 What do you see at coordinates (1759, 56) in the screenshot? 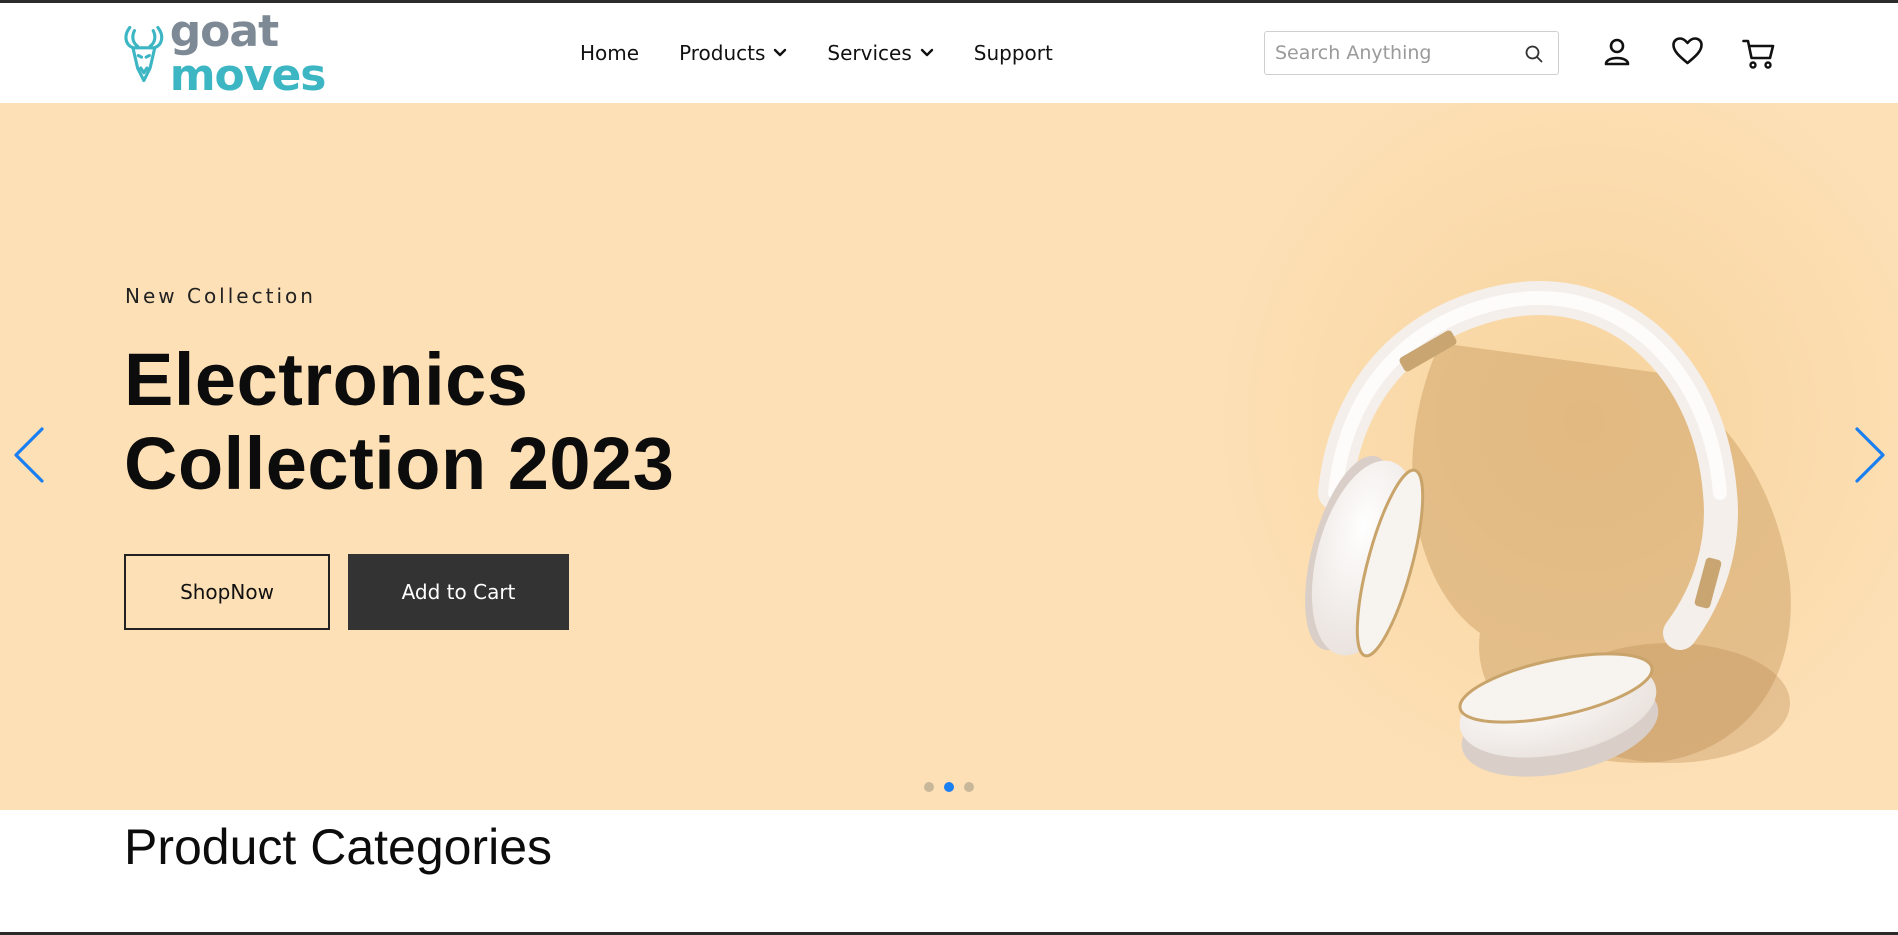
I see `cart-icon` at bounding box center [1759, 56].